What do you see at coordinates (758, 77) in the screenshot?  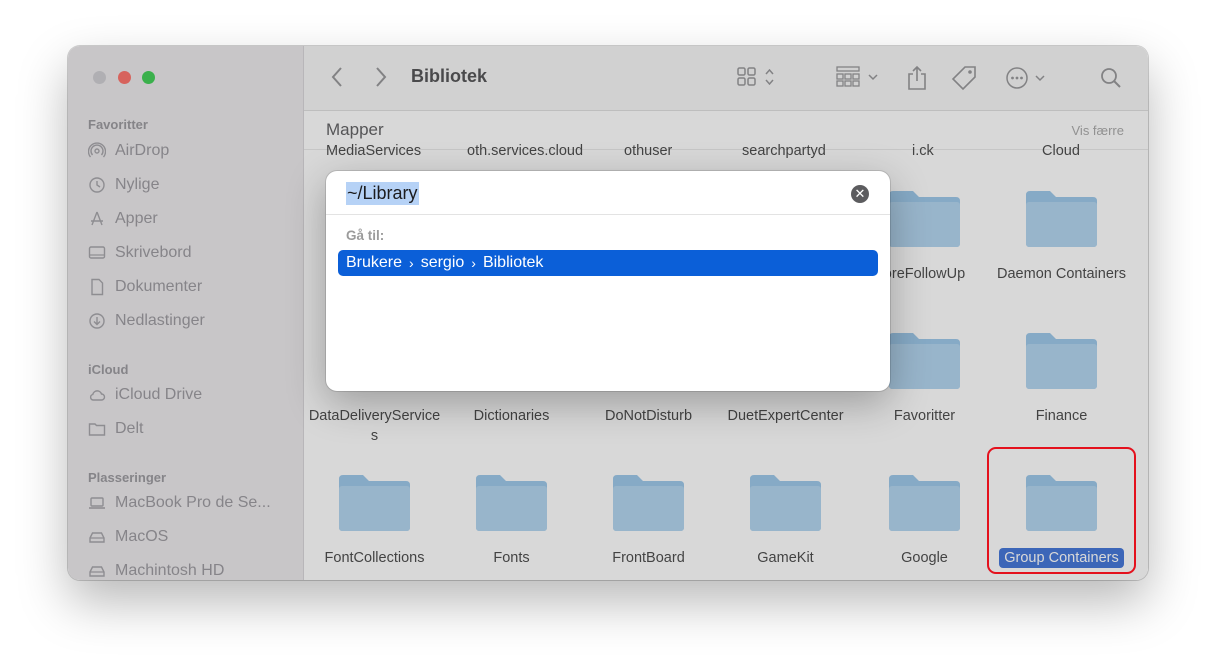 I see `icon-view-icon` at bounding box center [758, 77].